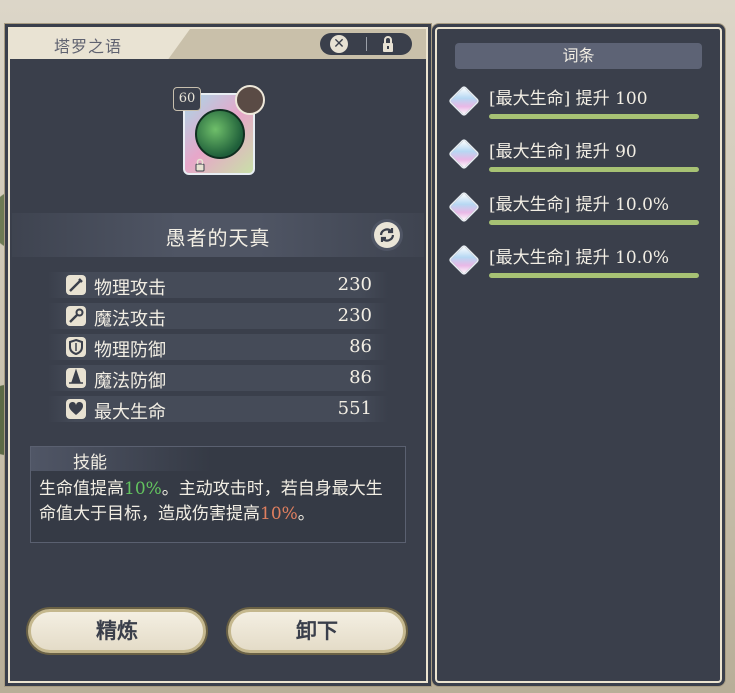  What do you see at coordinates (130, 381) in the screenshot?
I see `stat-label: 魔法防御` at bounding box center [130, 381].